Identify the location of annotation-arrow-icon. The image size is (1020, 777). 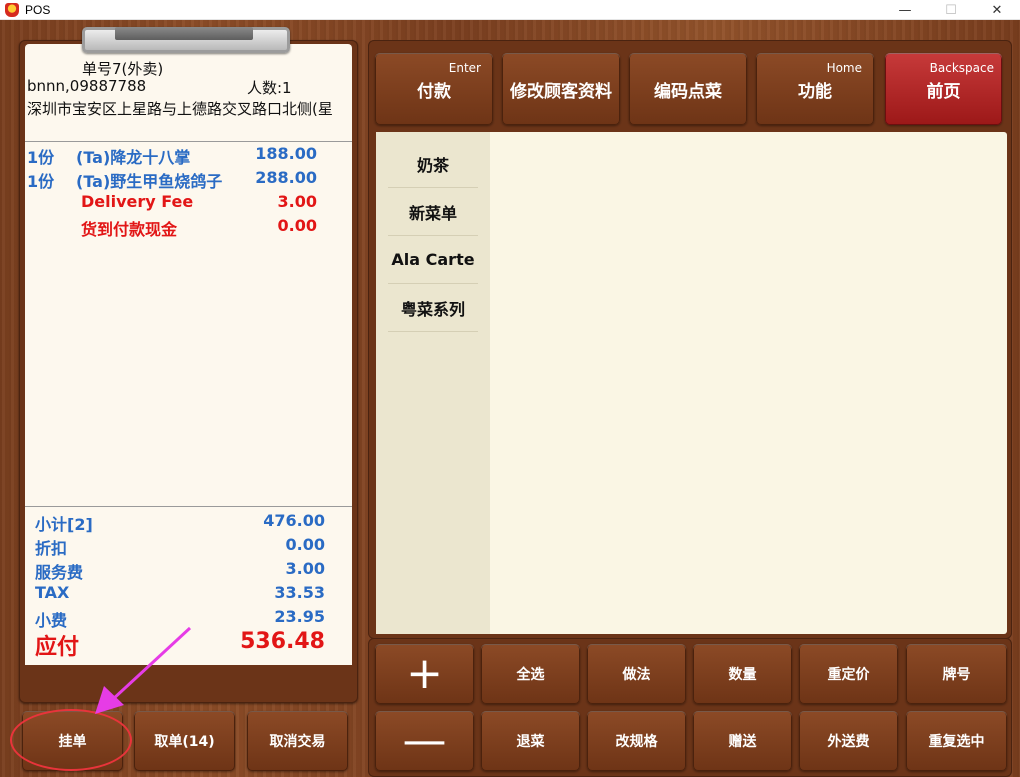
(143, 670).